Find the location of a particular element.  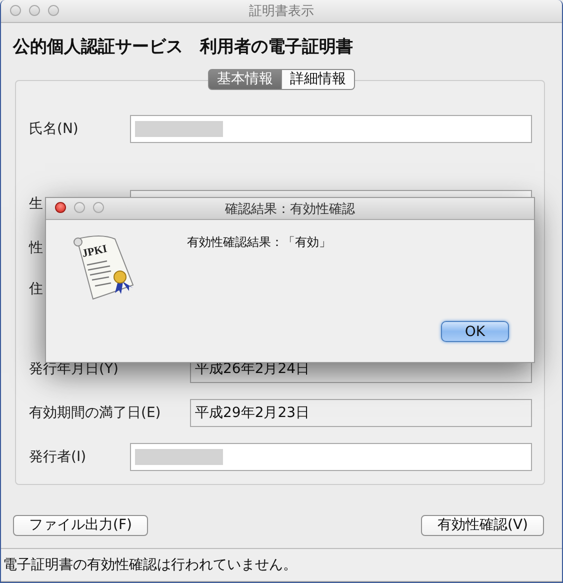

page-heading: 公的個人認証サービス 利用者の電子証明書 is located at coordinates (183, 47).